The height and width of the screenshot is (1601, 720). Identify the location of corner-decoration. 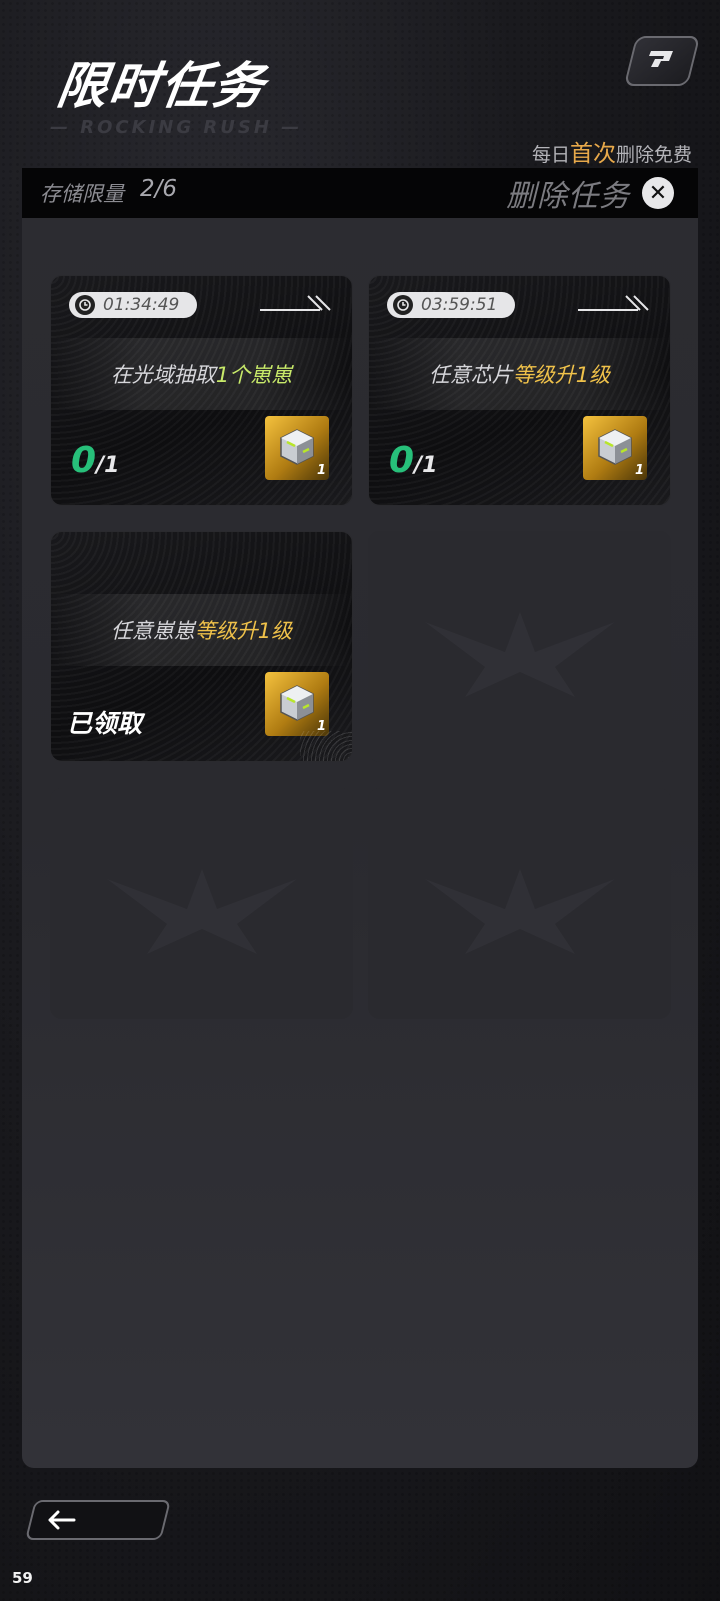
(326, 746).